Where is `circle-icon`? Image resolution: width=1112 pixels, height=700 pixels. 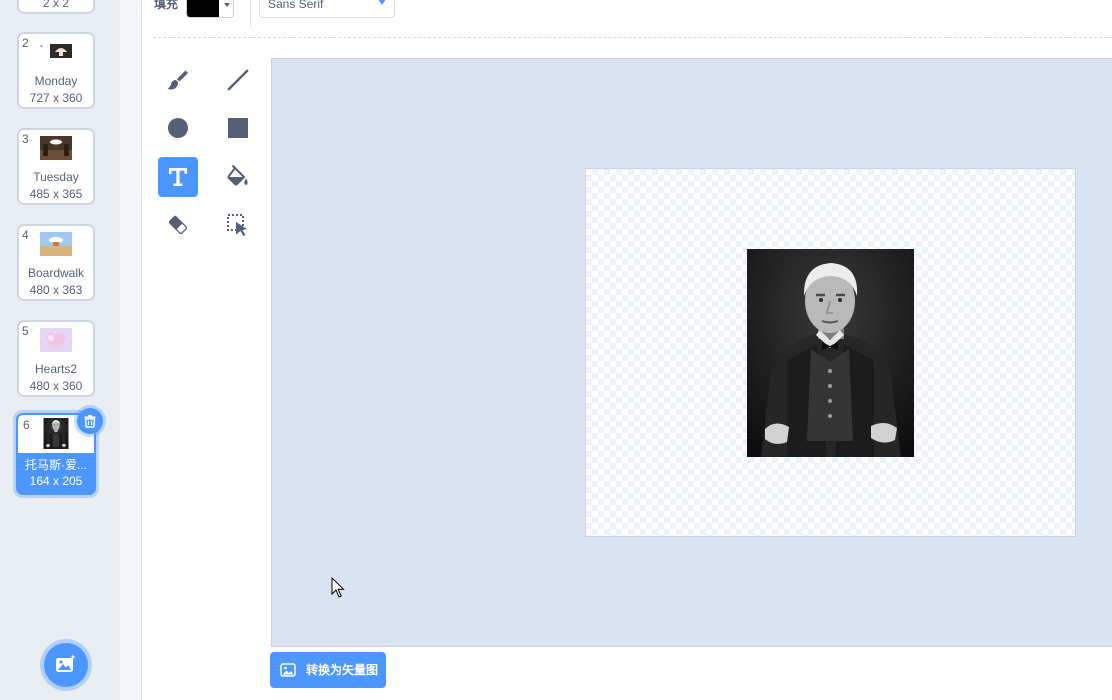 circle-icon is located at coordinates (178, 128).